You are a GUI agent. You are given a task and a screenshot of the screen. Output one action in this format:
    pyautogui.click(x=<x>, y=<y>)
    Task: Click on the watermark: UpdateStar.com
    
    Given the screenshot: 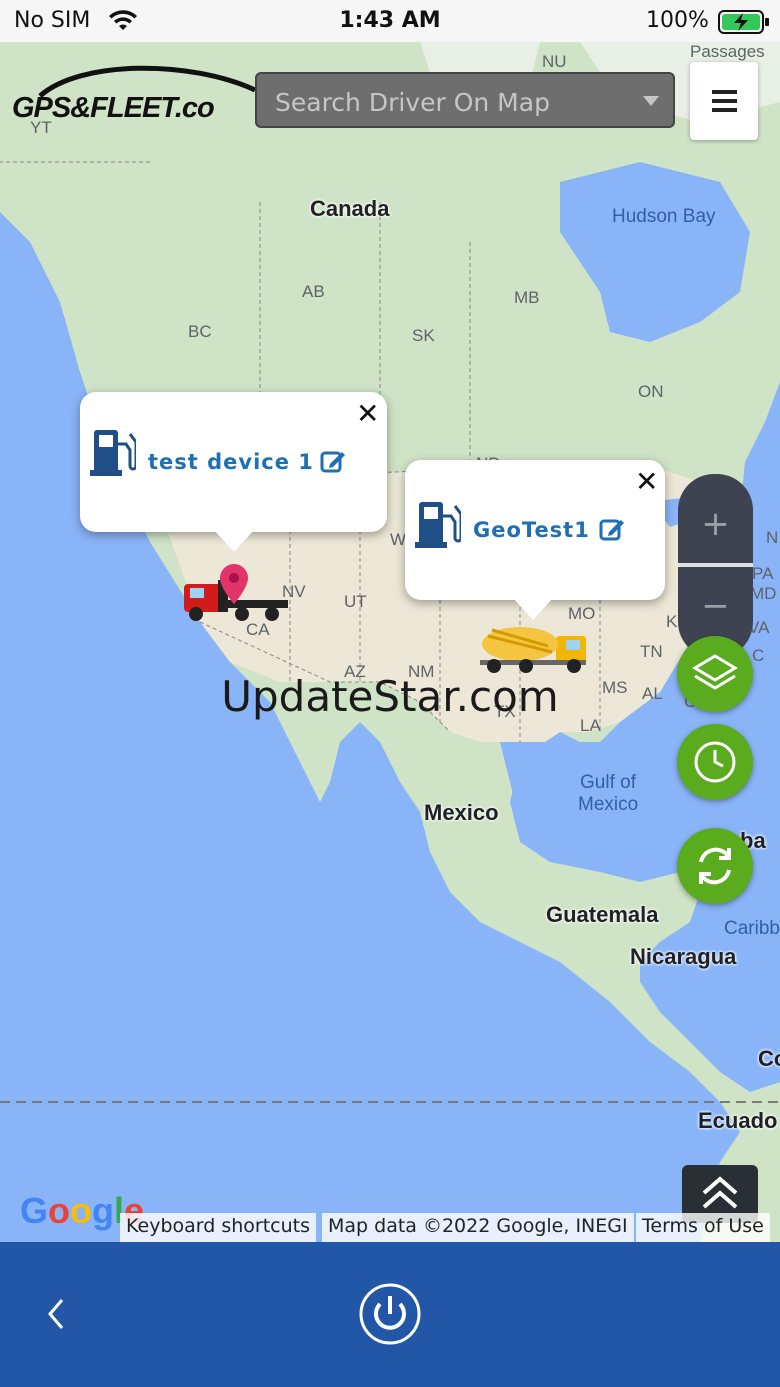 What is the action you would take?
    pyautogui.click(x=390, y=696)
    